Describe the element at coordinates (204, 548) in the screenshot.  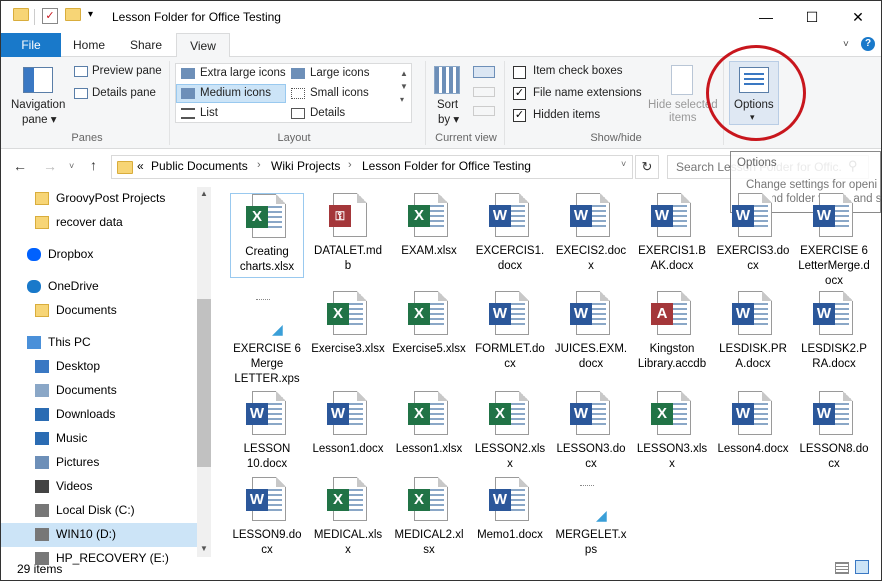
I see `scroll-down-arrow: ▼` at that location.